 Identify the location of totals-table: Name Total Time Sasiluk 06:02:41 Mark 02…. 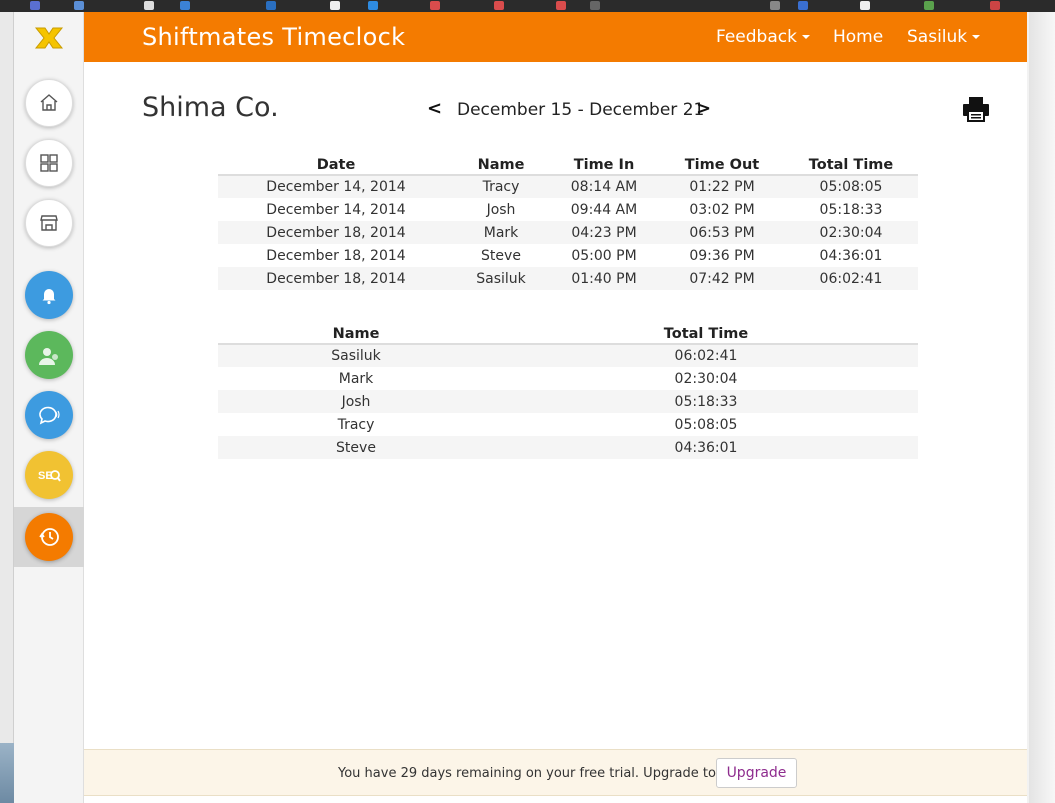
(568, 391).